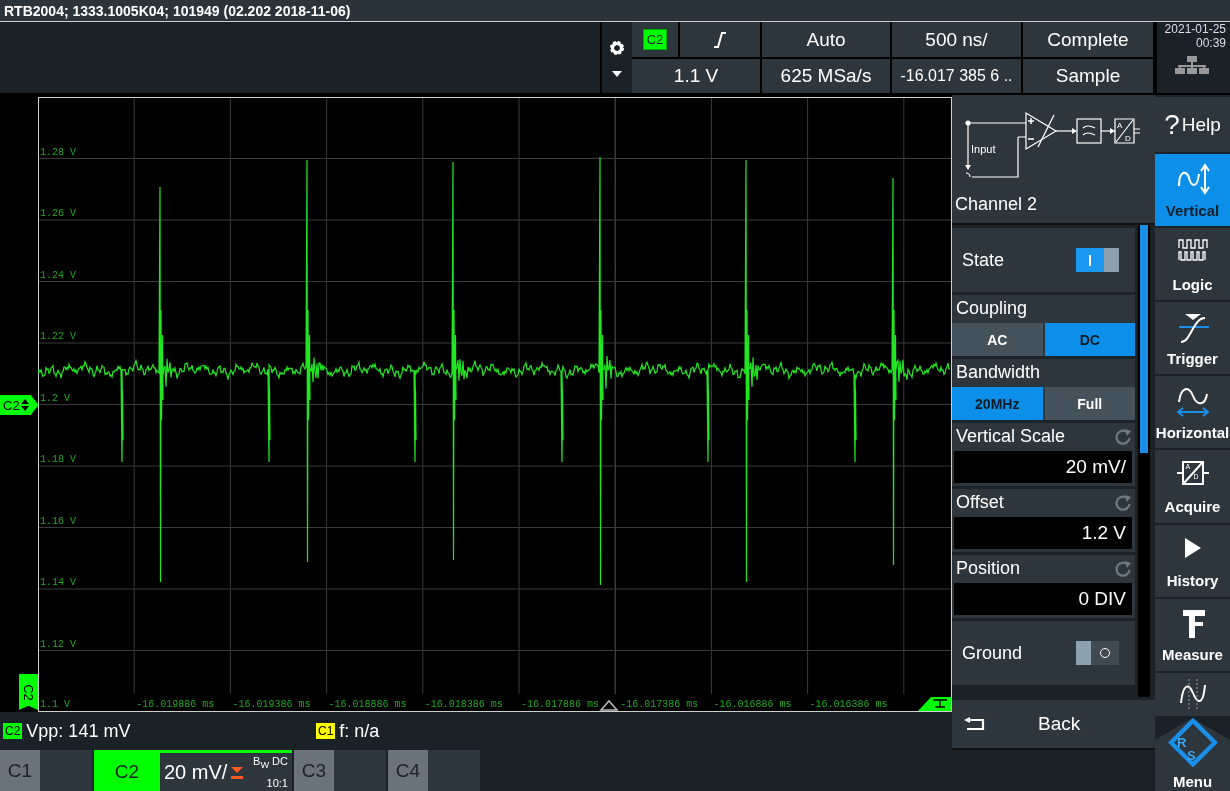 Image resolution: width=1230 pixels, height=791 pixels. Describe the element at coordinates (659, 704) in the screenshot. I see `axis-label: -16.017386 ms` at that location.